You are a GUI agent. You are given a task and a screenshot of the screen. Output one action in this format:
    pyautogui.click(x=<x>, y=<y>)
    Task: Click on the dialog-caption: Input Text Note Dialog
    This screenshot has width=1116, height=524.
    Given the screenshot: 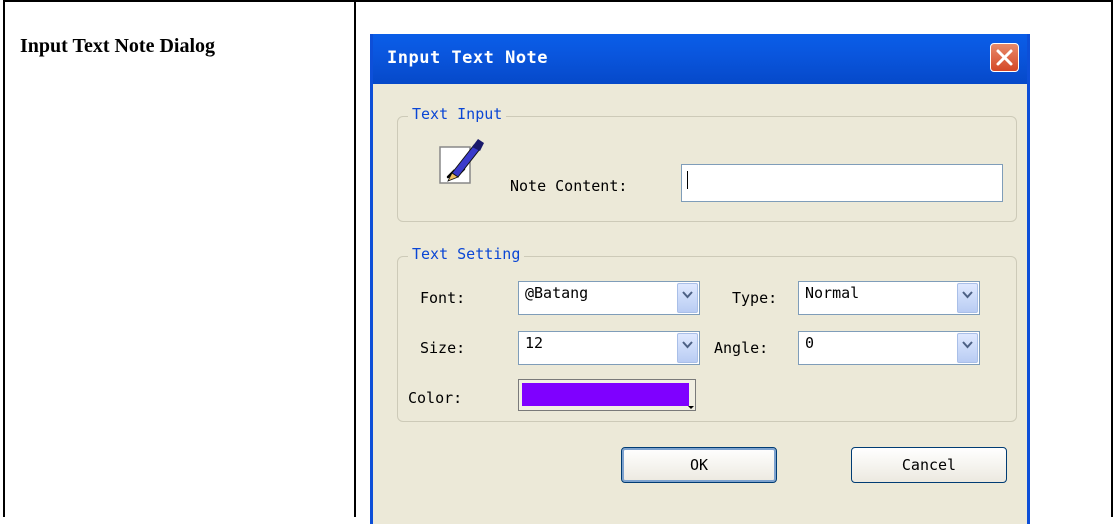 What is the action you would take?
    pyautogui.click(x=118, y=46)
    